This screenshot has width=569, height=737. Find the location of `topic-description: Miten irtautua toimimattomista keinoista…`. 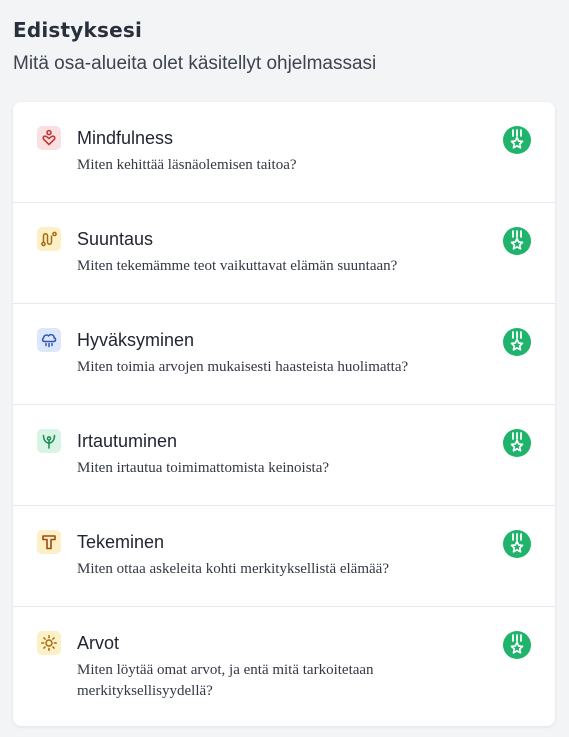

topic-description: Miten irtautua toimimattomista keinoista… is located at coordinates (203, 468).